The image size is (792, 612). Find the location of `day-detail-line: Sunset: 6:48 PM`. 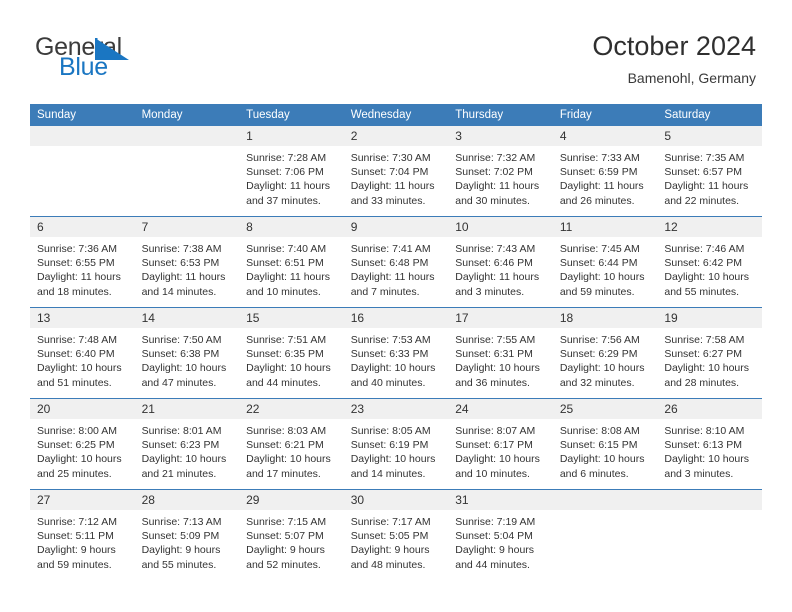

day-detail-line: Sunset: 6:48 PM is located at coordinates (389, 263).